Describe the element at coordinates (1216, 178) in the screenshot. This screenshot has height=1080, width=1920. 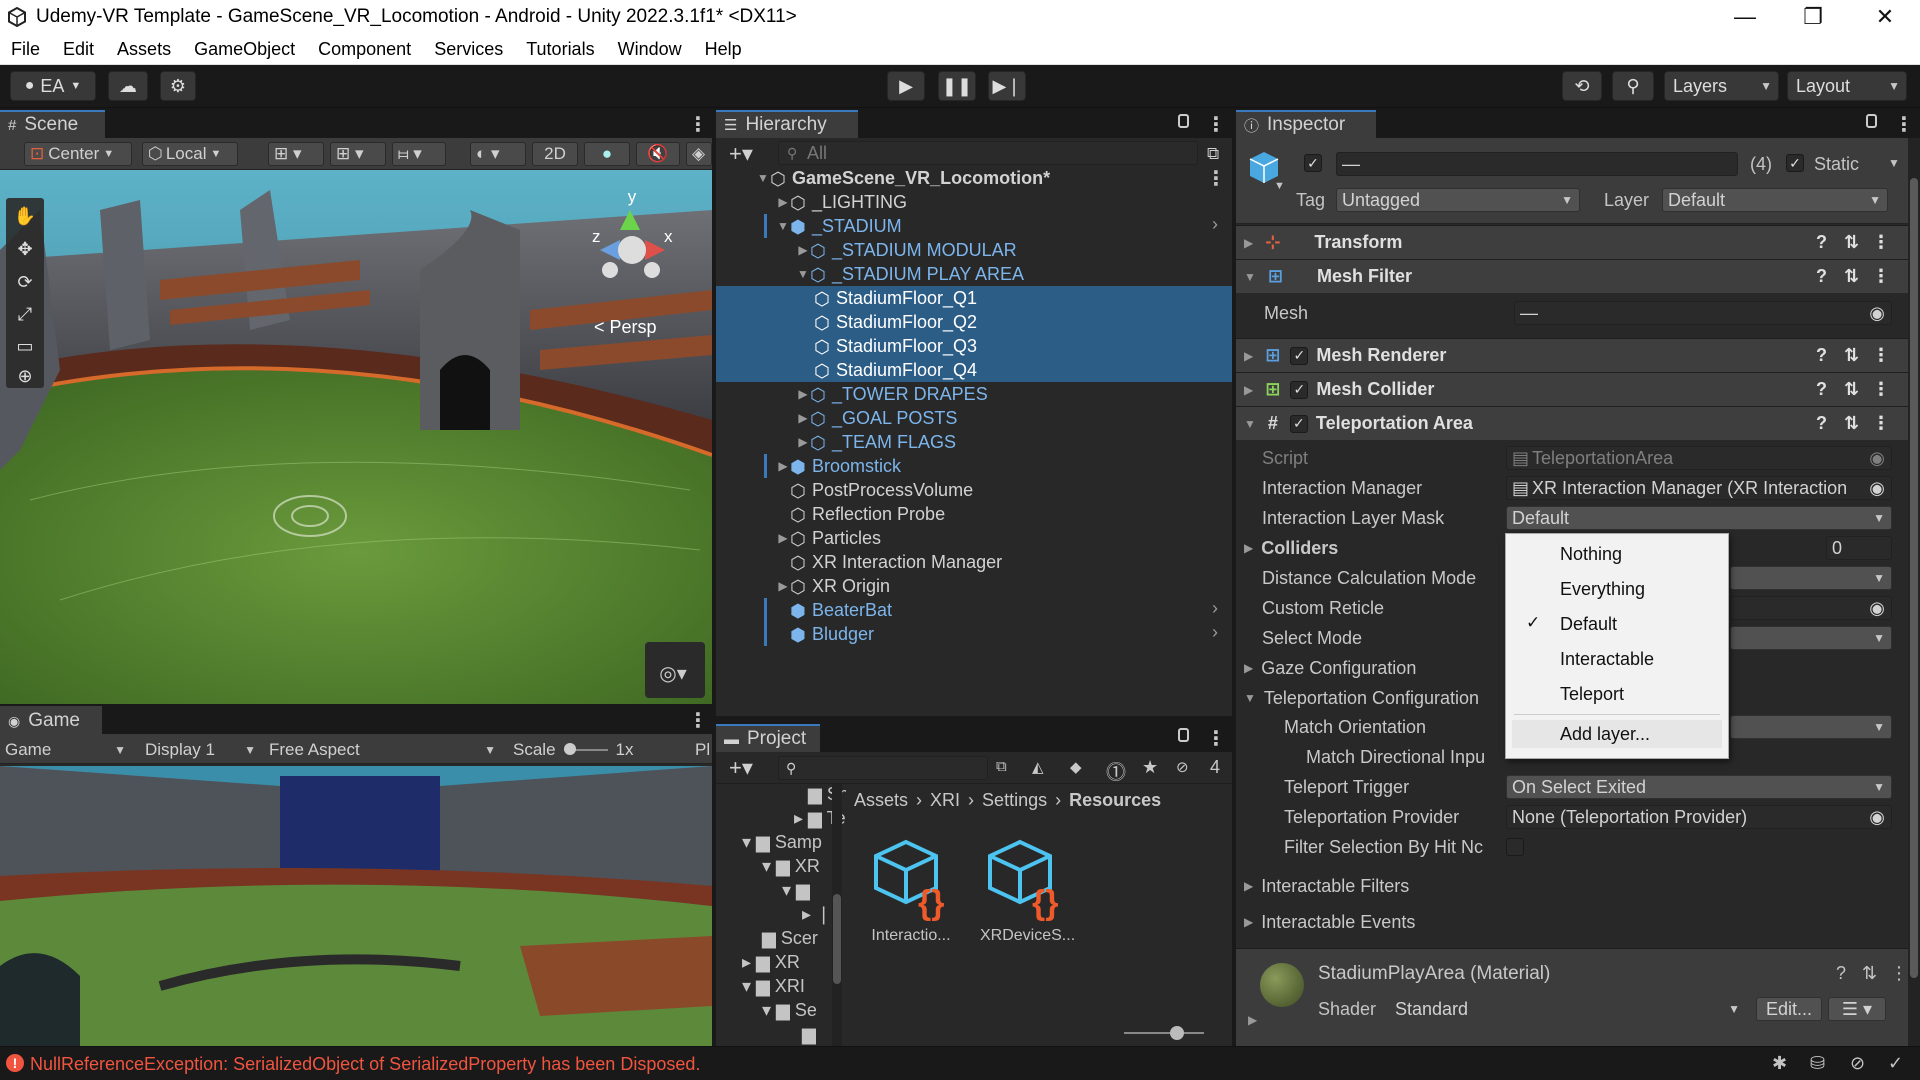
I see `scene-menu-kebab-icon: ⋮` at that location.